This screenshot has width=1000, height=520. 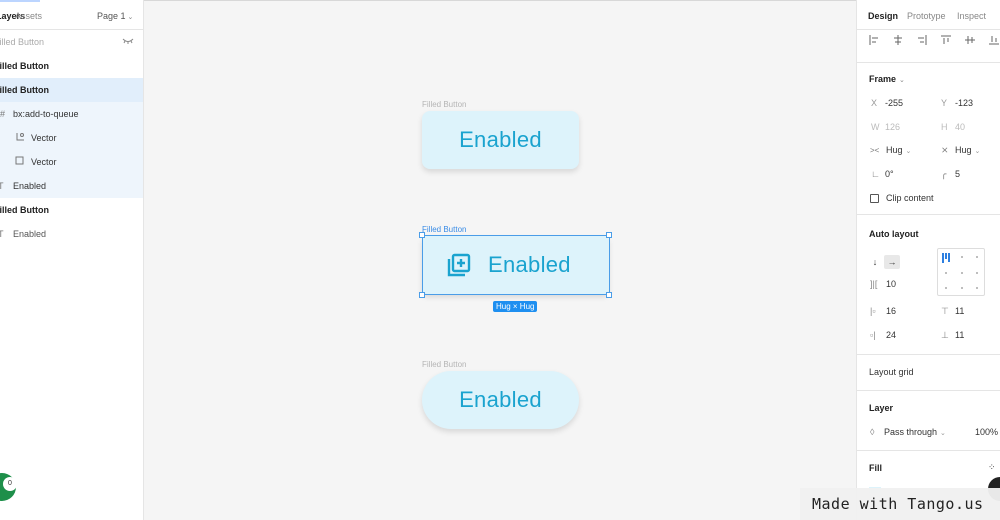 I want to click on style-grid-icon: ⁘, so click(x=992, y=467).